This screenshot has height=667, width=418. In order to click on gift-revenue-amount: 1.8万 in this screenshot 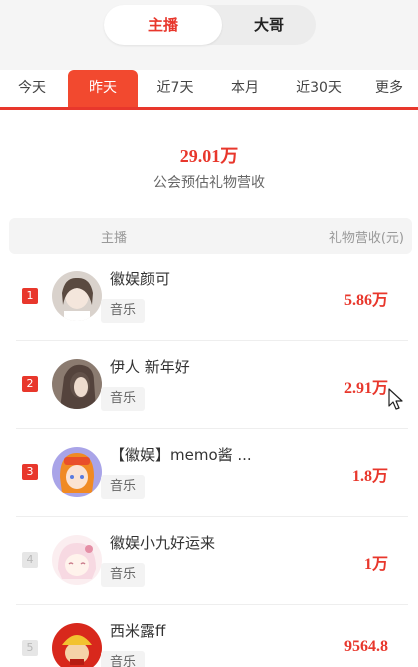, I will do `click(369, 476)`.